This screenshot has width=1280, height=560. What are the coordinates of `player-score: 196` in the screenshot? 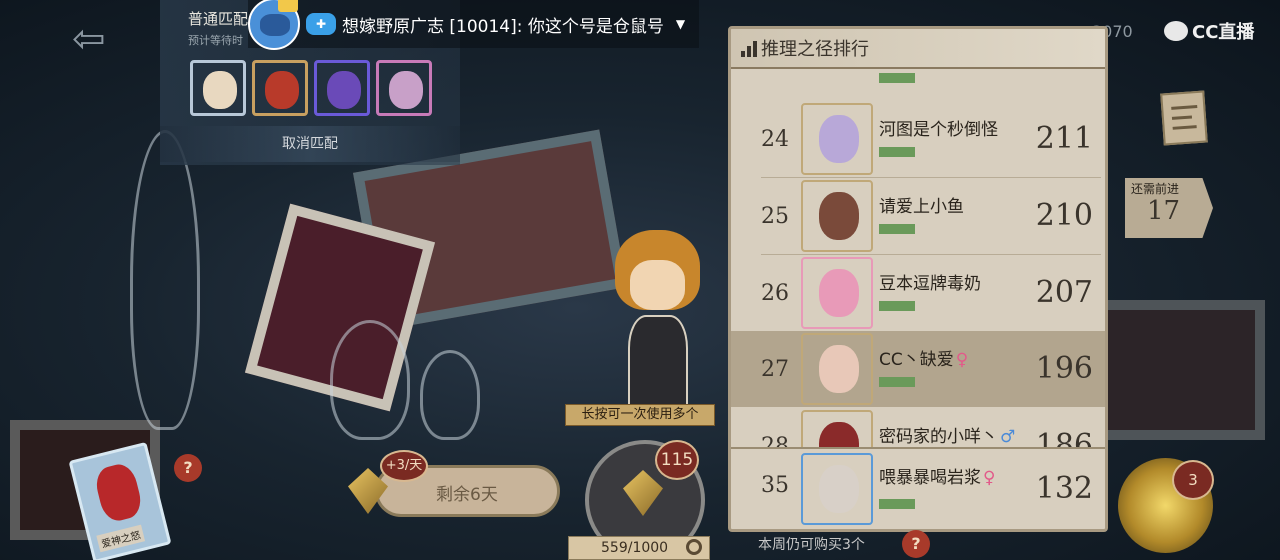 It's located at (1064, 368).